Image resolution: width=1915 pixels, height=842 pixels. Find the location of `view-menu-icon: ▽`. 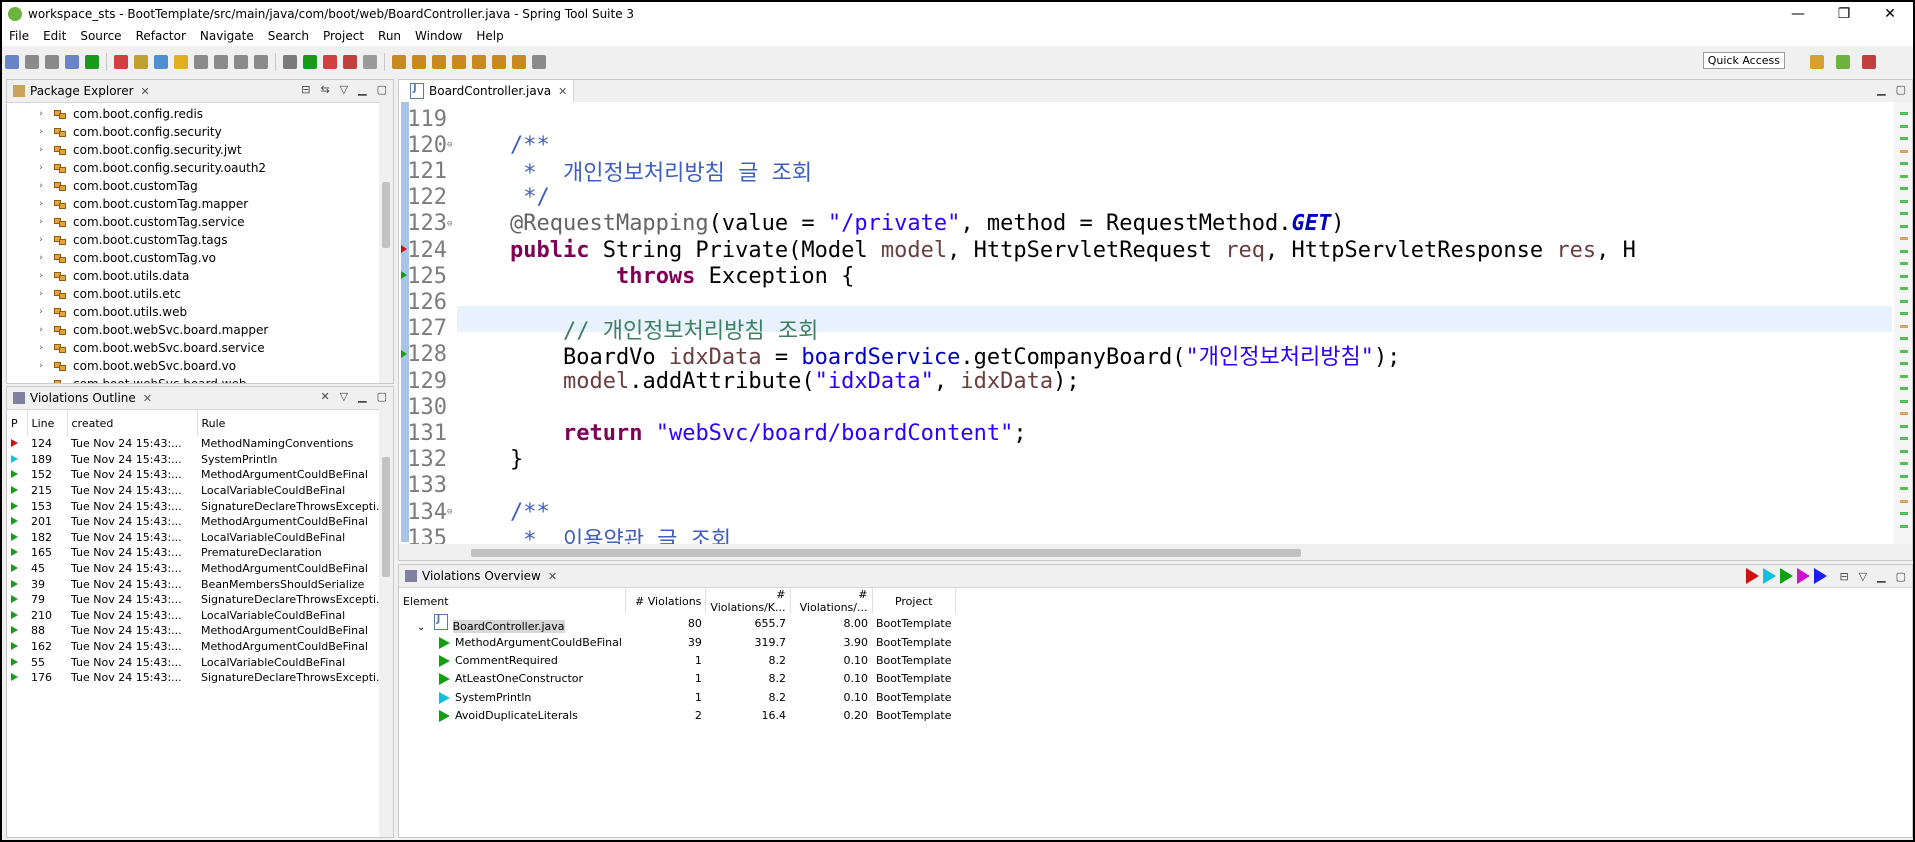

view-menu-icon: ▽ is located at coordinates (344, 396).